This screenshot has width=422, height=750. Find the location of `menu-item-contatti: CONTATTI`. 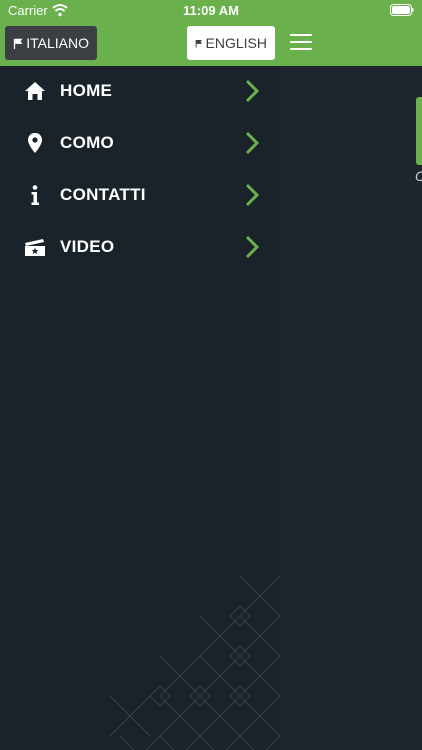

menu-item-contatti: CONTATTI is located at coordinates (140, 195).